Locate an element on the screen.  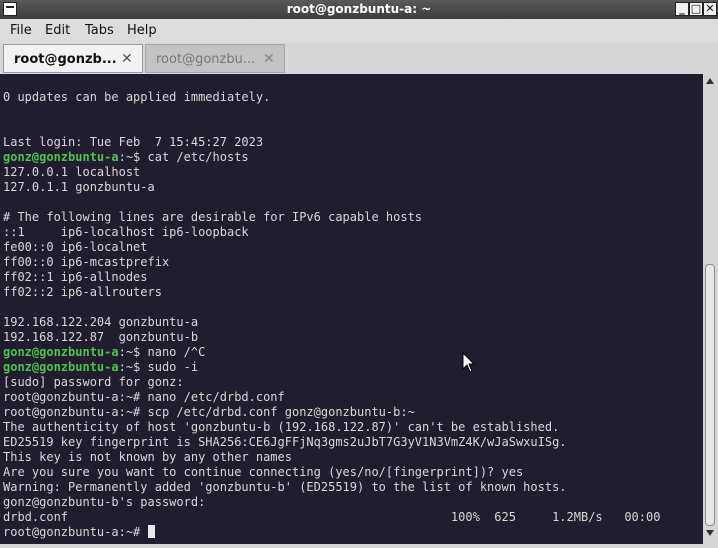
terminal-line: ff02::2 ip6-allrouters is located at coordinates (331, 292).